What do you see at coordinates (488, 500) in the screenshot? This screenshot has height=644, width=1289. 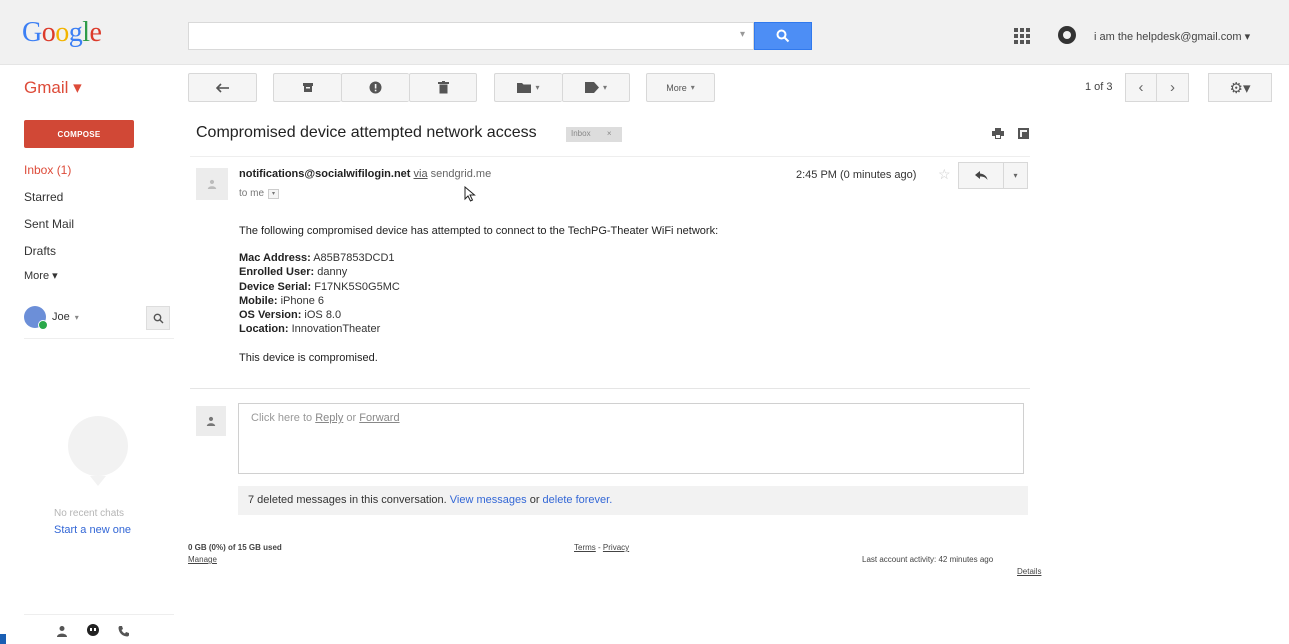 I see `view-messages-link: View messages` at bounding box center [488, 500].